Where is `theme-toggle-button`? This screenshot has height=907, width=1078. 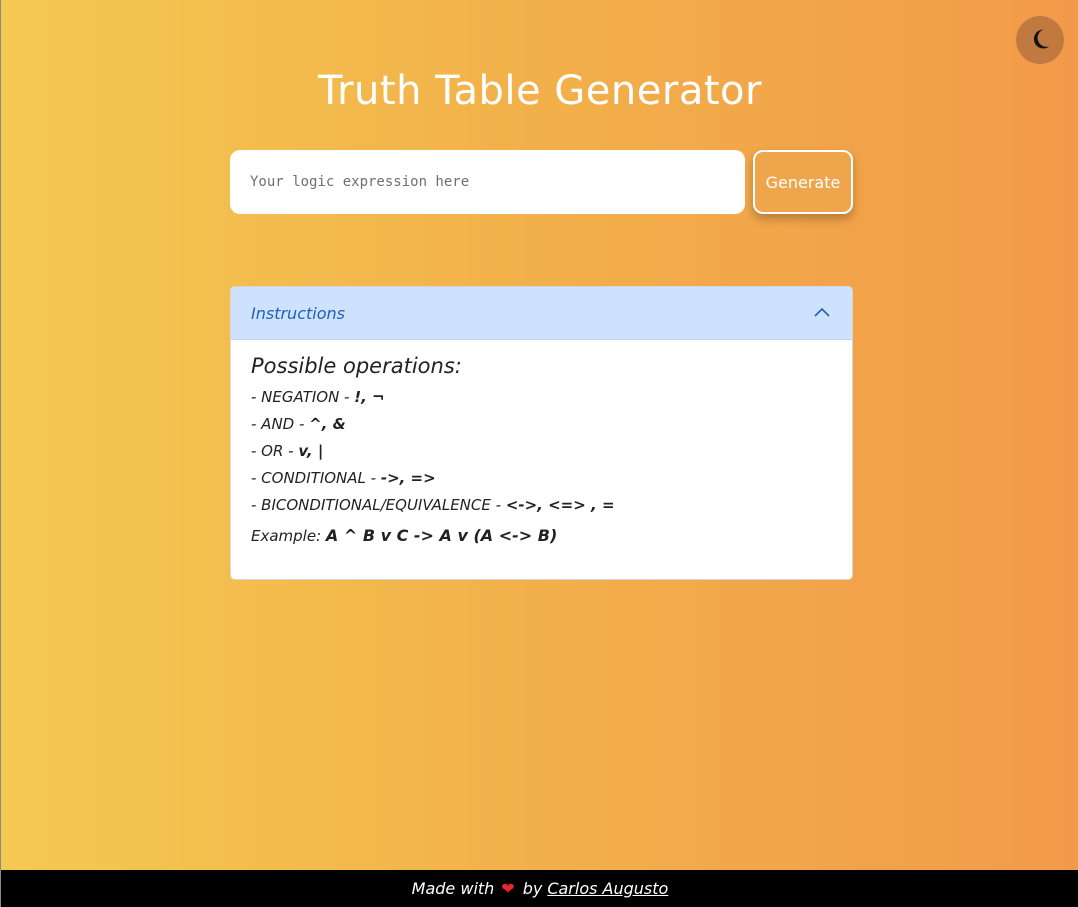 theme-toggle-button is located at coordinates (1040, 40).